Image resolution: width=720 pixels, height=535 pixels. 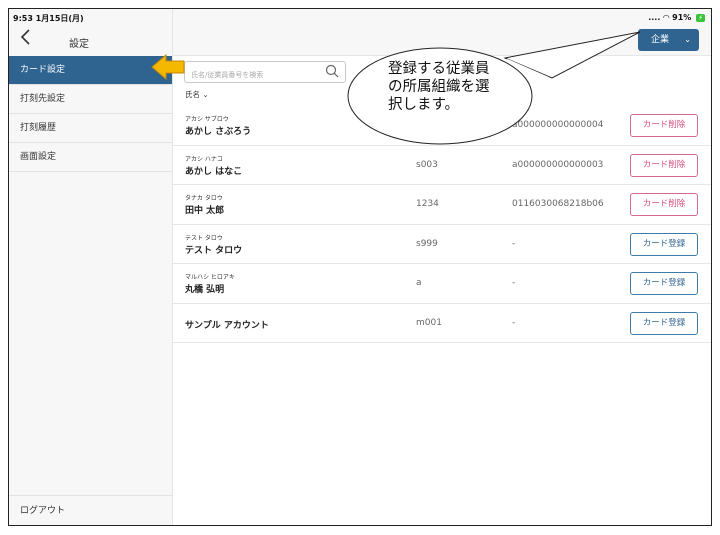 I want to click on employee-kana: タナカ タロウ, so click(x=204, y=198).